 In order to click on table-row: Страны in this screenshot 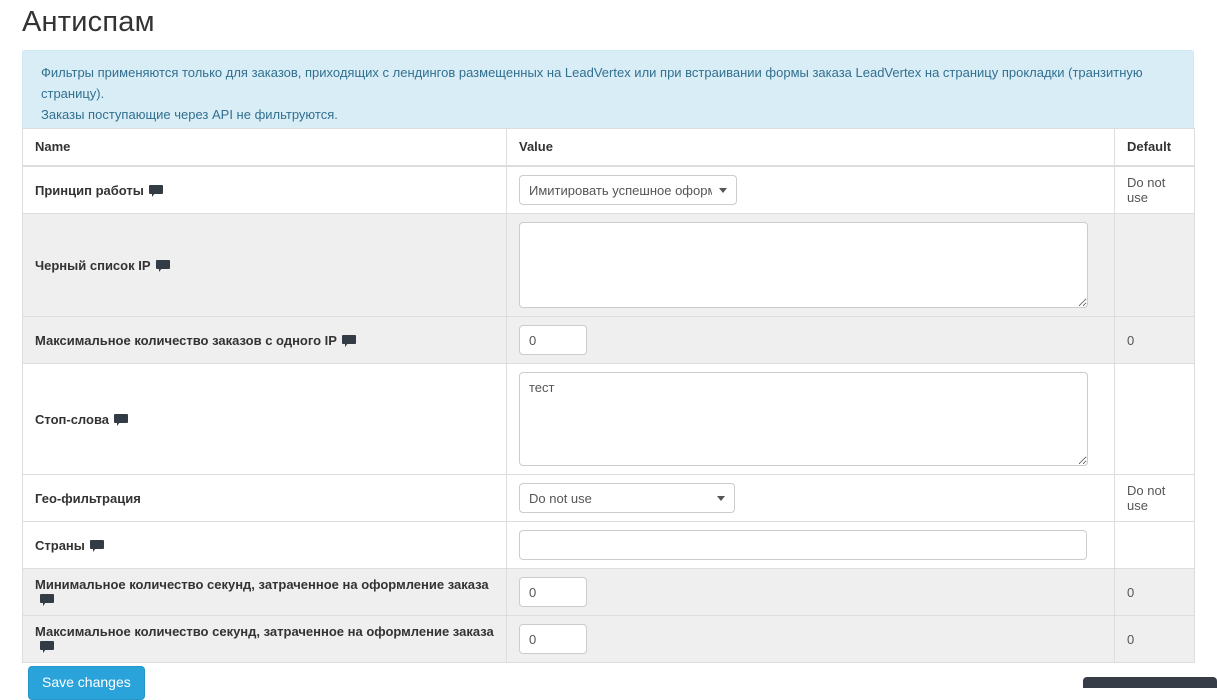, I will do `click(608, 545)`.